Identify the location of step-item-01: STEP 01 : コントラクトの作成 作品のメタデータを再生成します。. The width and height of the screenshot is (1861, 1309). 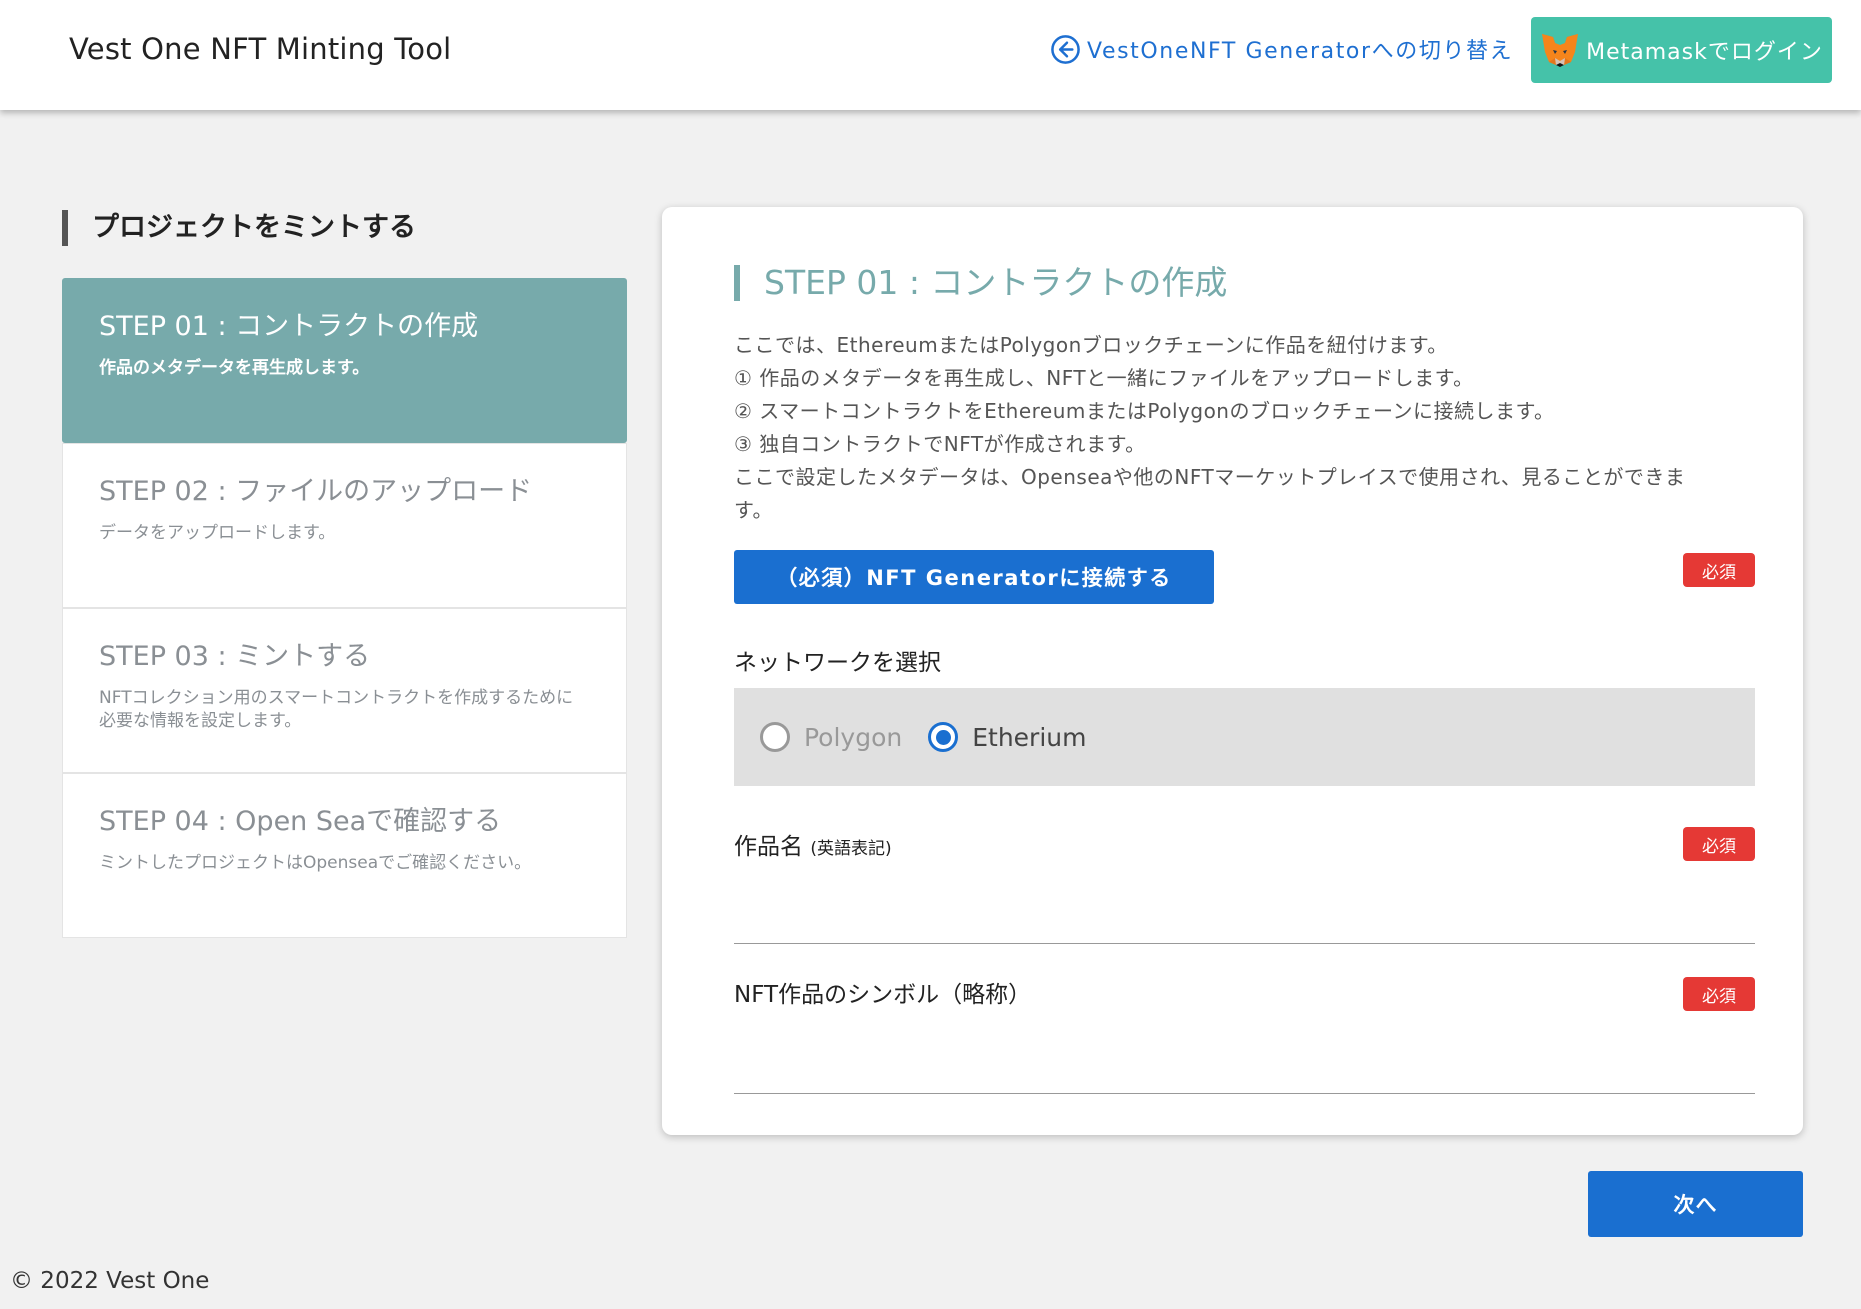
(344, 360).